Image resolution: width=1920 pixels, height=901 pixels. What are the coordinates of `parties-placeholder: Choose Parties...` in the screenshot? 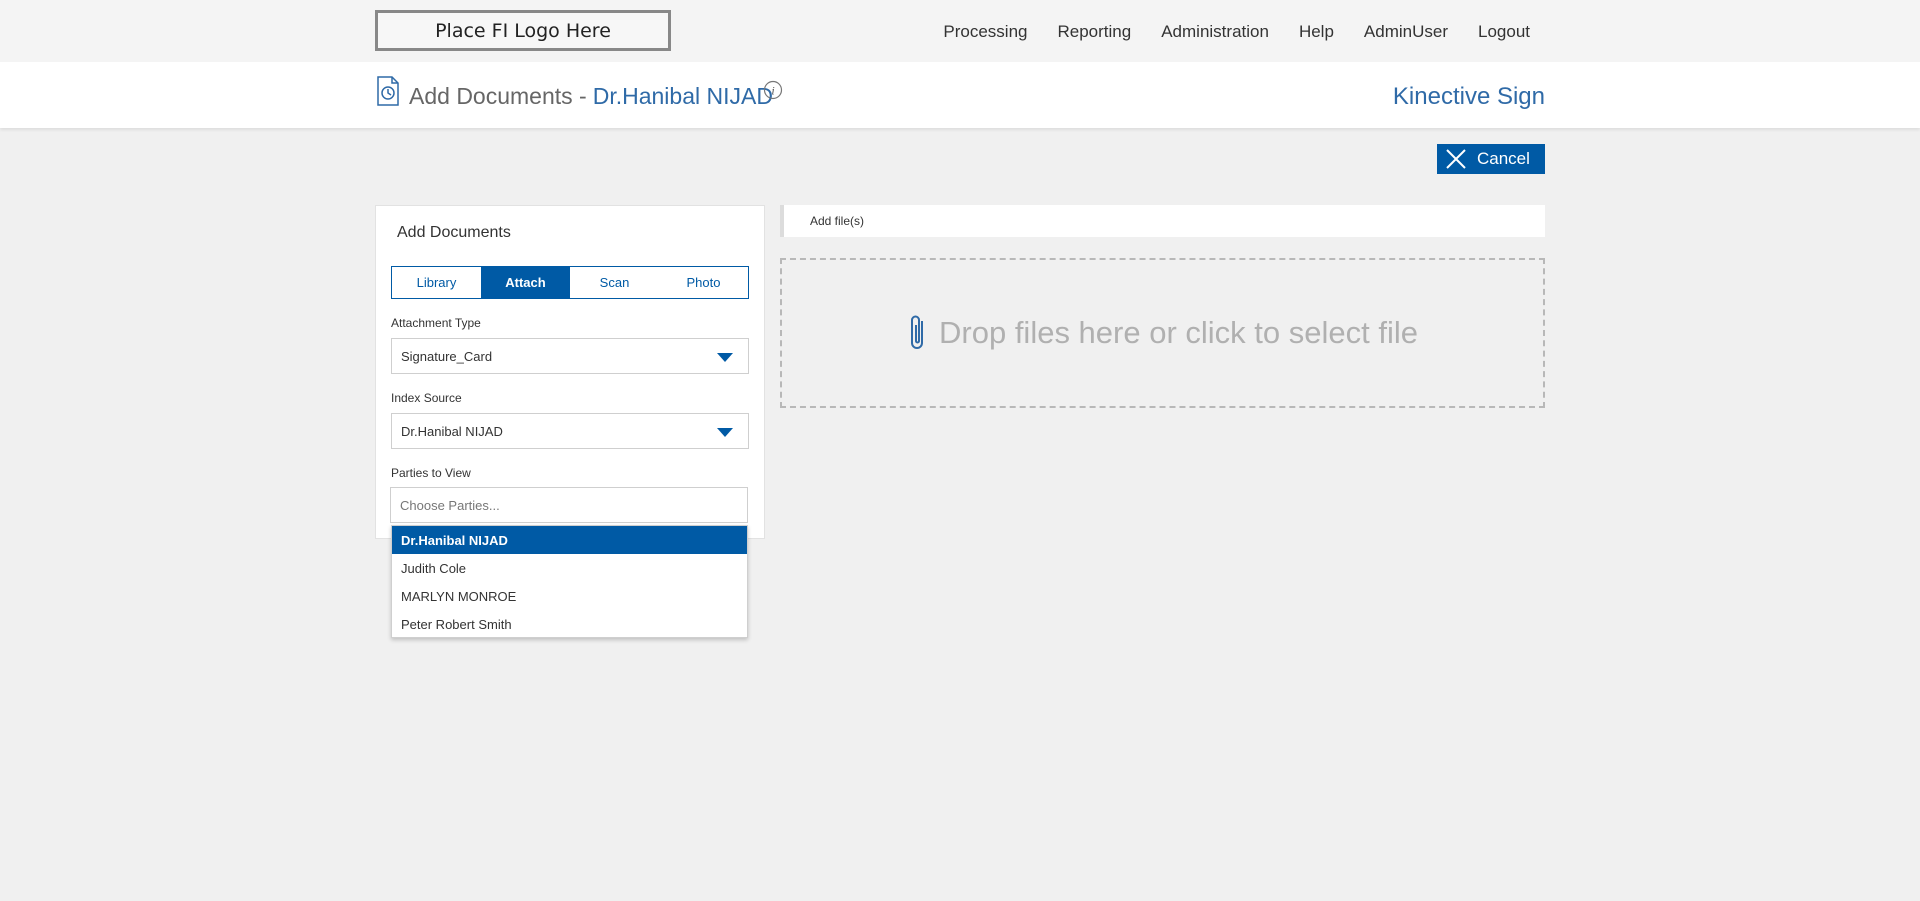 It's located at (450, 505).